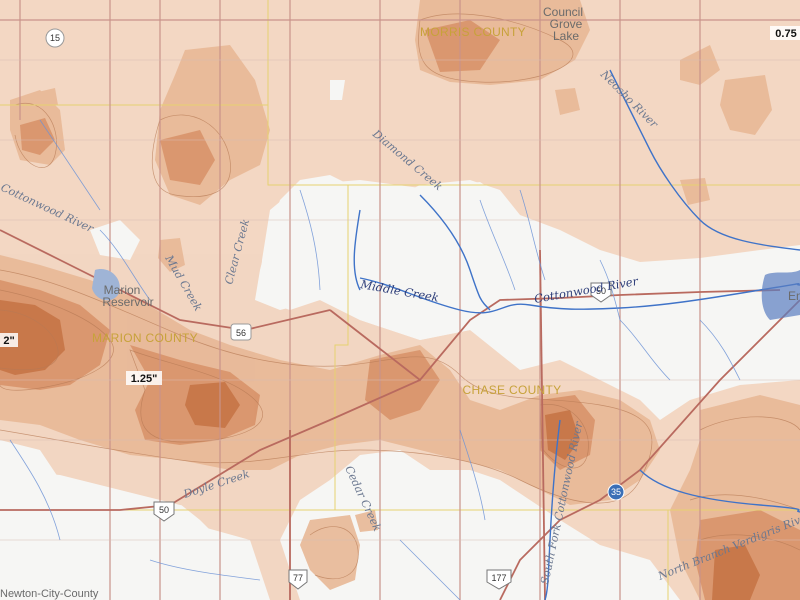  What do you see at coordinates (473, 32) in the screenshot?
I see `county-label-morris: MORRIS COUNTY` at bounding box center [473, 32].